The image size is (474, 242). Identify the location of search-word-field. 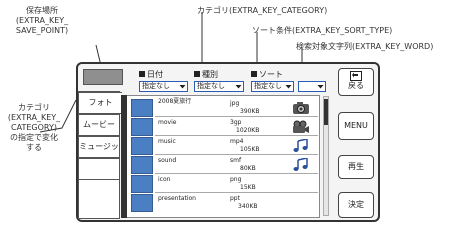
(312, 86).